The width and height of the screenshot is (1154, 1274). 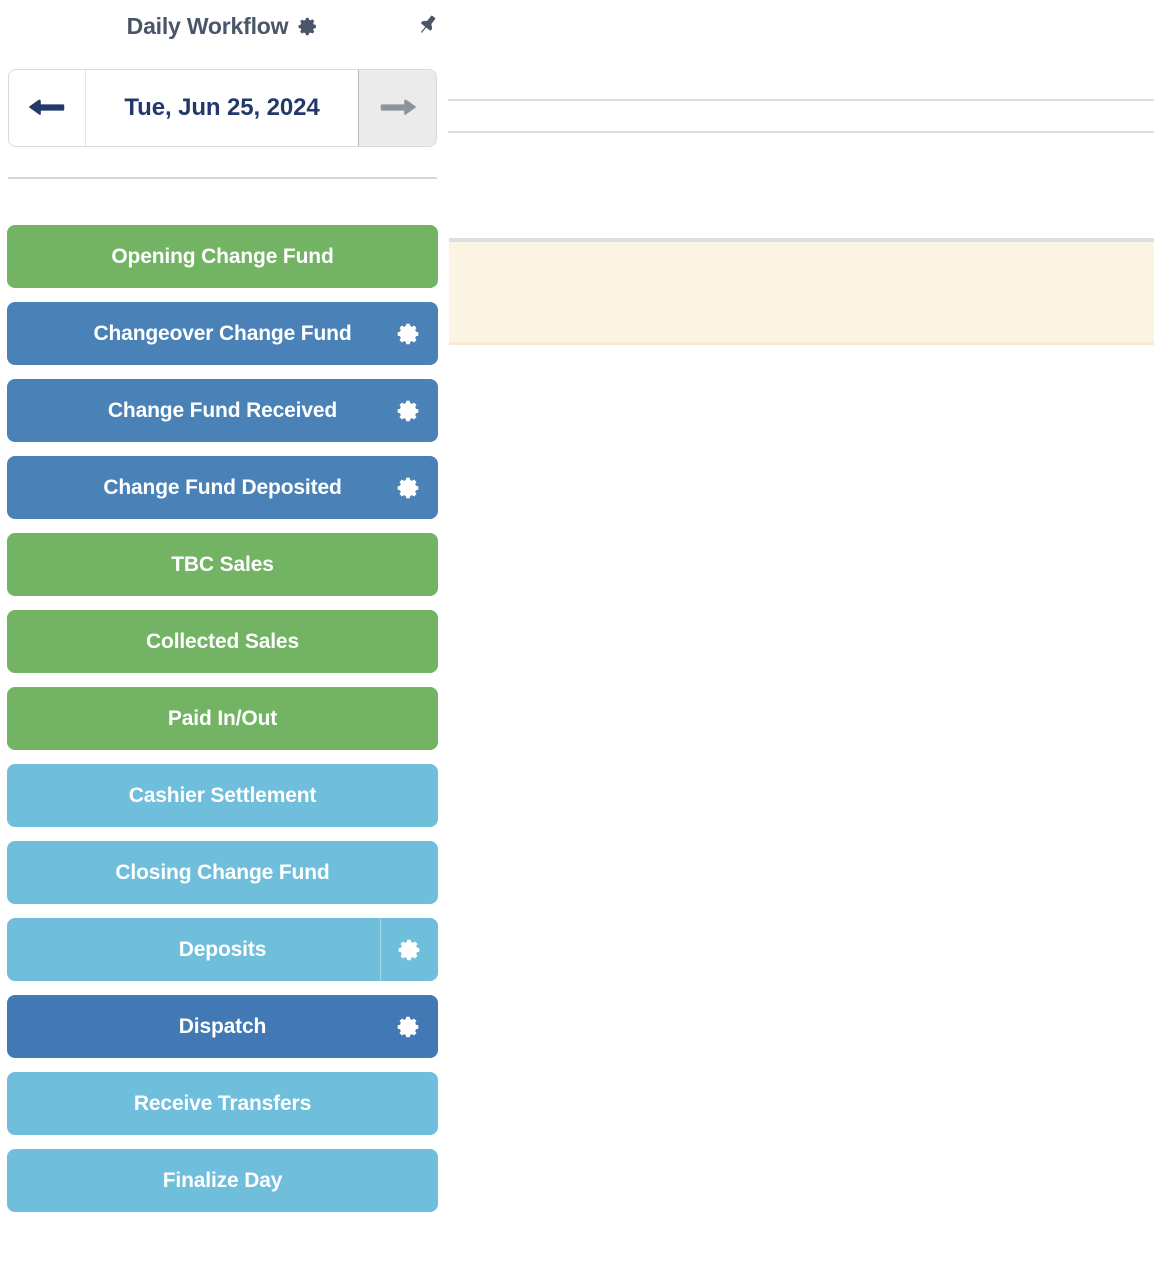 I want to click on page-title: Daily Workflow, so click(x=207, y=25).